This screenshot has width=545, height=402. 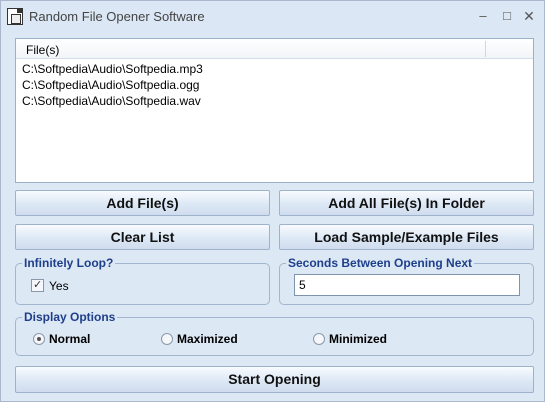 I want to click on column-header-files: File(s), so click(x=42, y=50).